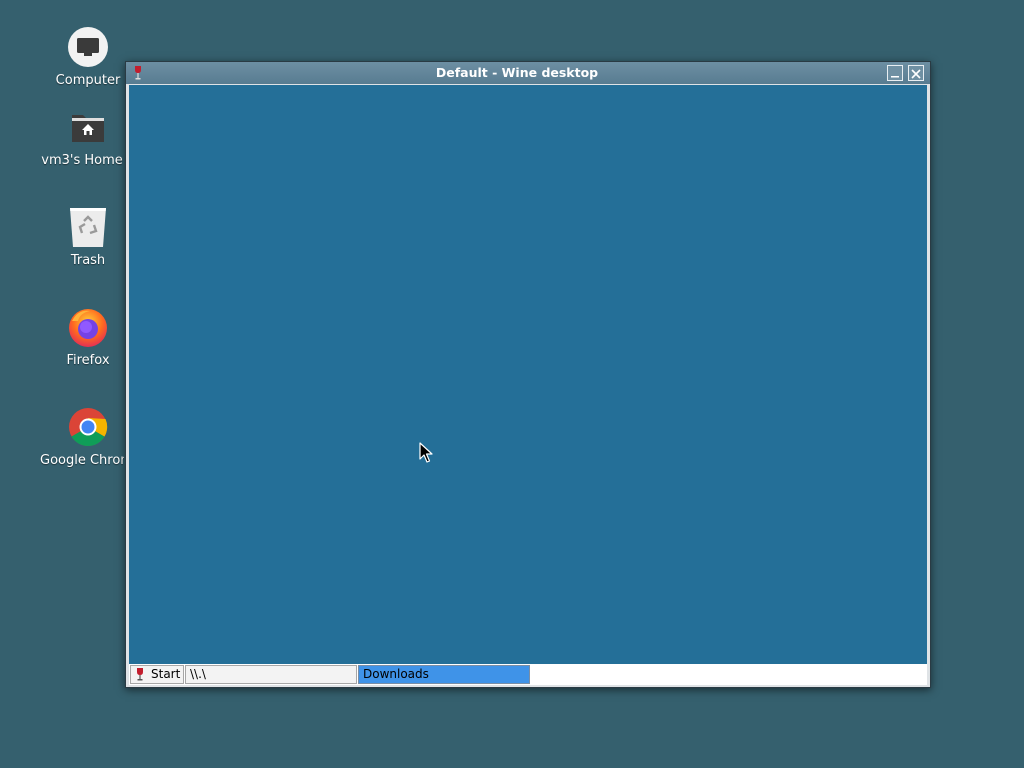 Image resolution: width=1024 pixels, height=768 pixels. What do you see at coordinates (88, 260) in the screenshot?
I see `desktop-icon-label: Trash` at bounding box center [88, 260].